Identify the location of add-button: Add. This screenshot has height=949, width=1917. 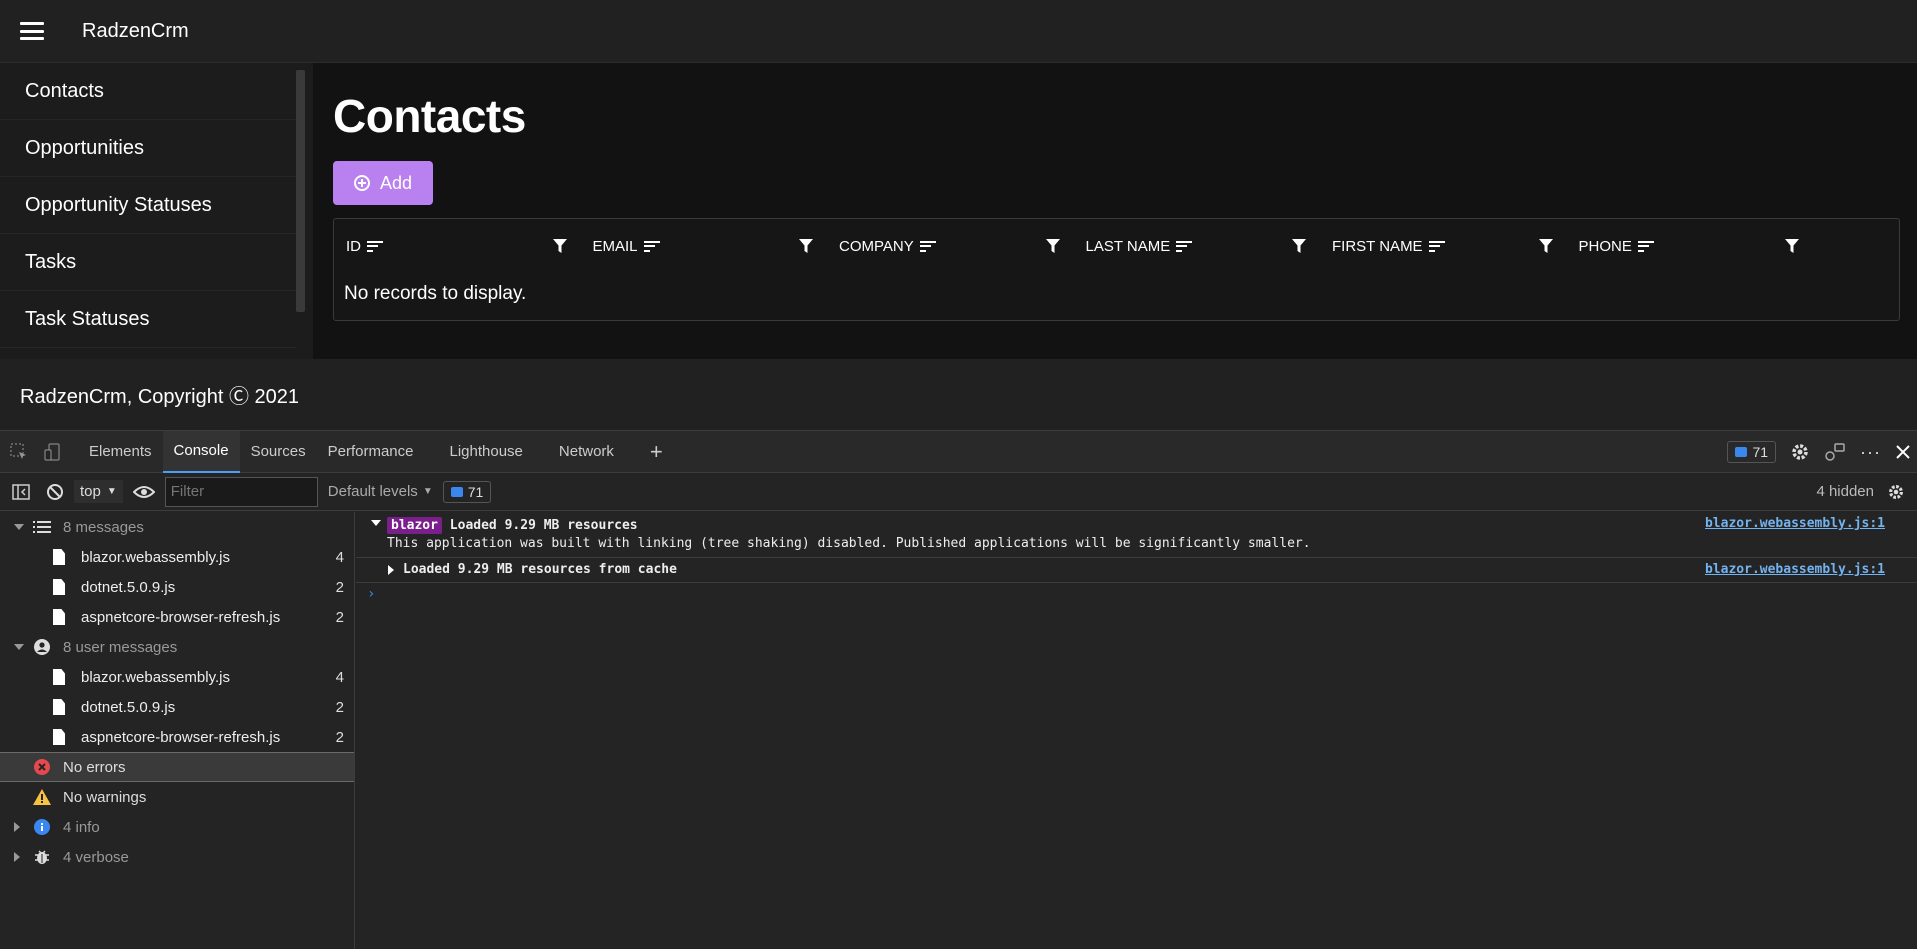
(383, 183).